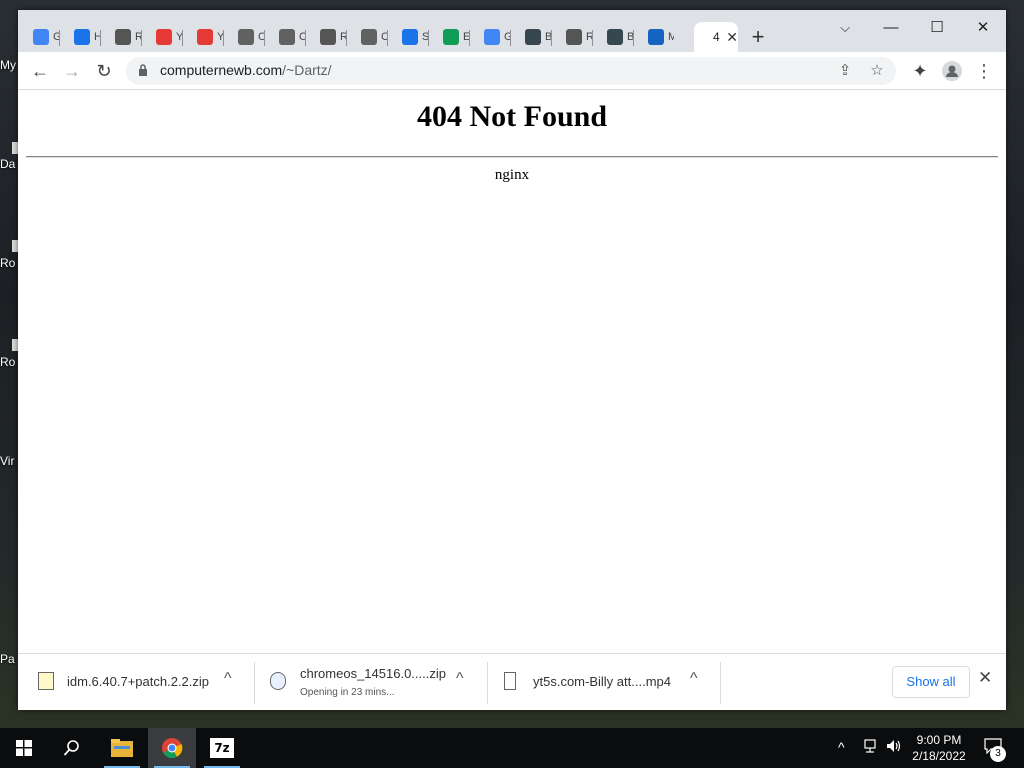  I want to click on taskbar: 7z ^ 9:00 PM 2/18/2022 3, so click(512, 748).